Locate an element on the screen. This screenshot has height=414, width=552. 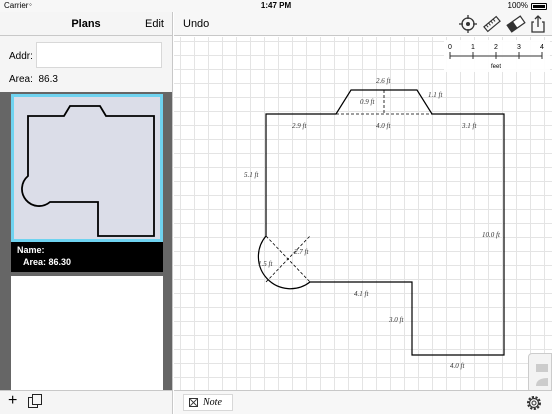
dim-label: 2.6 ft is located at coordinates (383, 81).